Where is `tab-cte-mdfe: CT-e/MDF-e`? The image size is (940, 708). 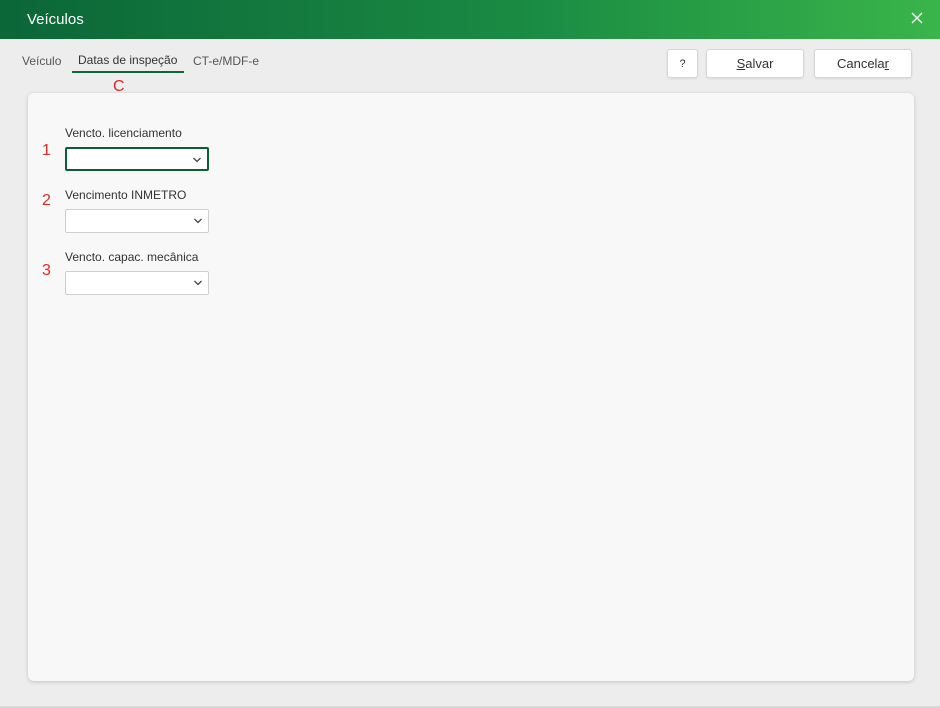
tab-cte-mdfe: CT-e/MDF-e is located at coordinates (226, 61).